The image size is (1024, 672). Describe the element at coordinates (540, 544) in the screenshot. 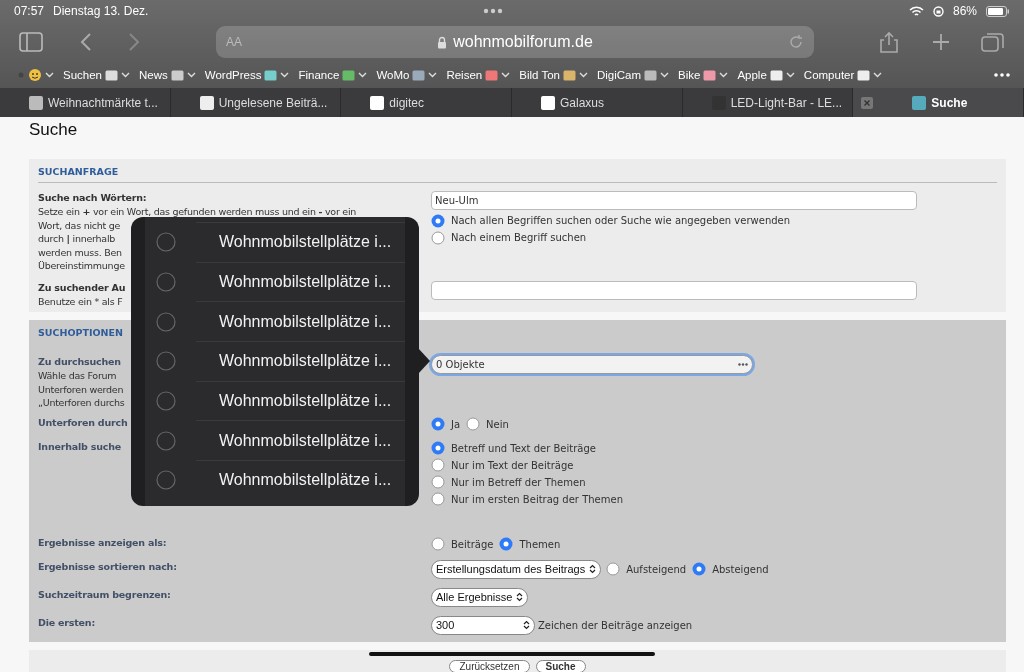

I see `radio-label: Themen` at that location.